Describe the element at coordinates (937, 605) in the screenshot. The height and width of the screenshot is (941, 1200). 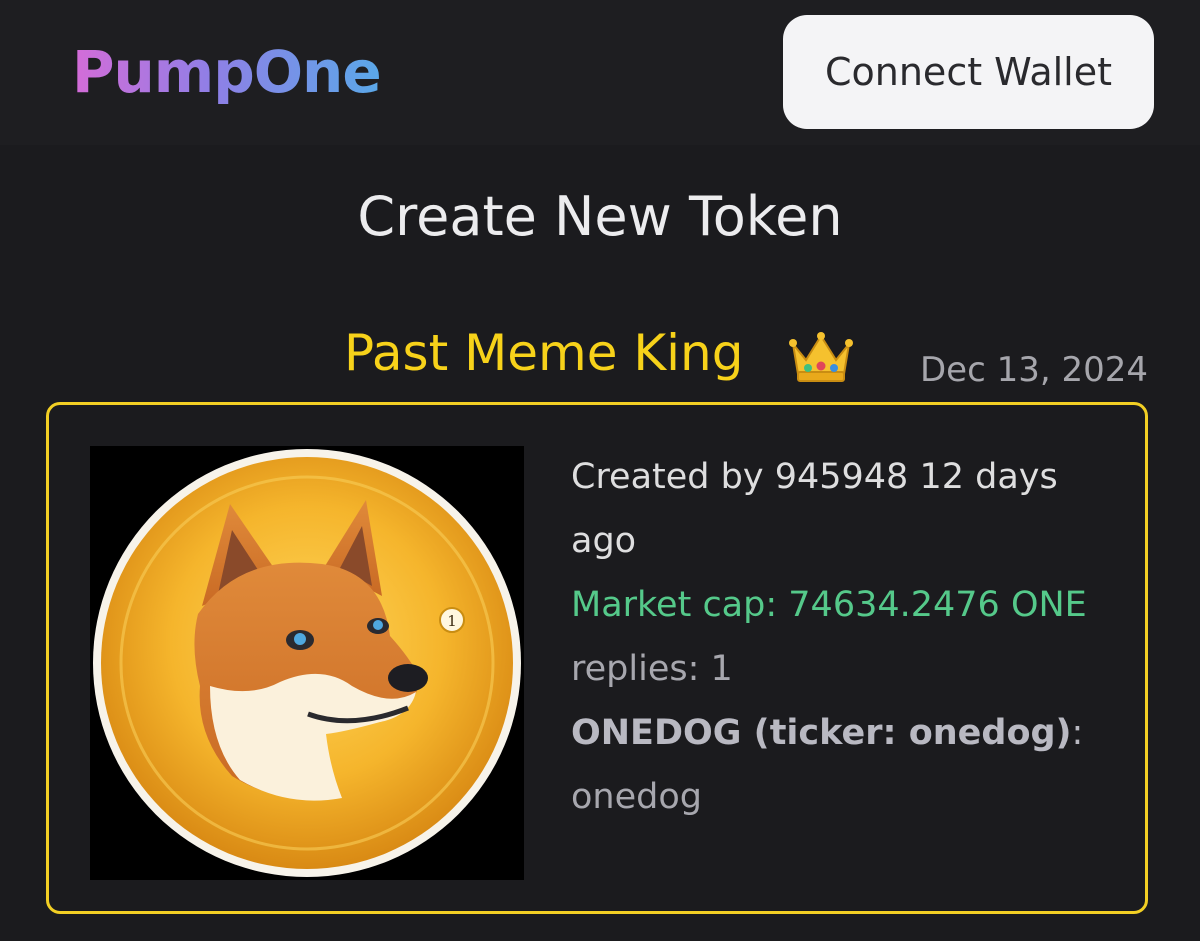
I see `market-cap-value: 74634.2476 ONE` at that location.